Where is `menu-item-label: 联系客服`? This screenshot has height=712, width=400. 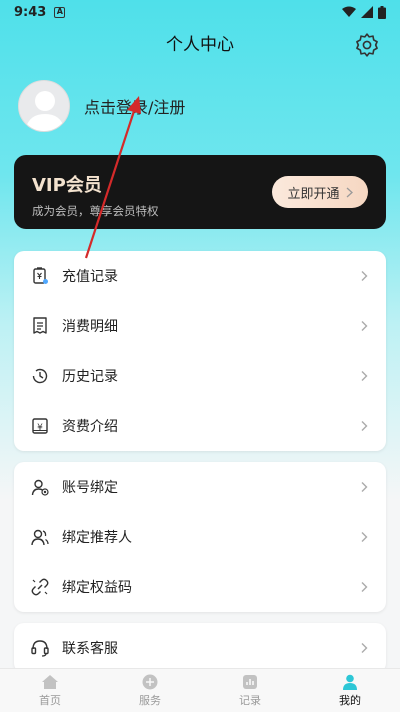 menu-item-label: 联系客服 is located at coordinates (90, 649).